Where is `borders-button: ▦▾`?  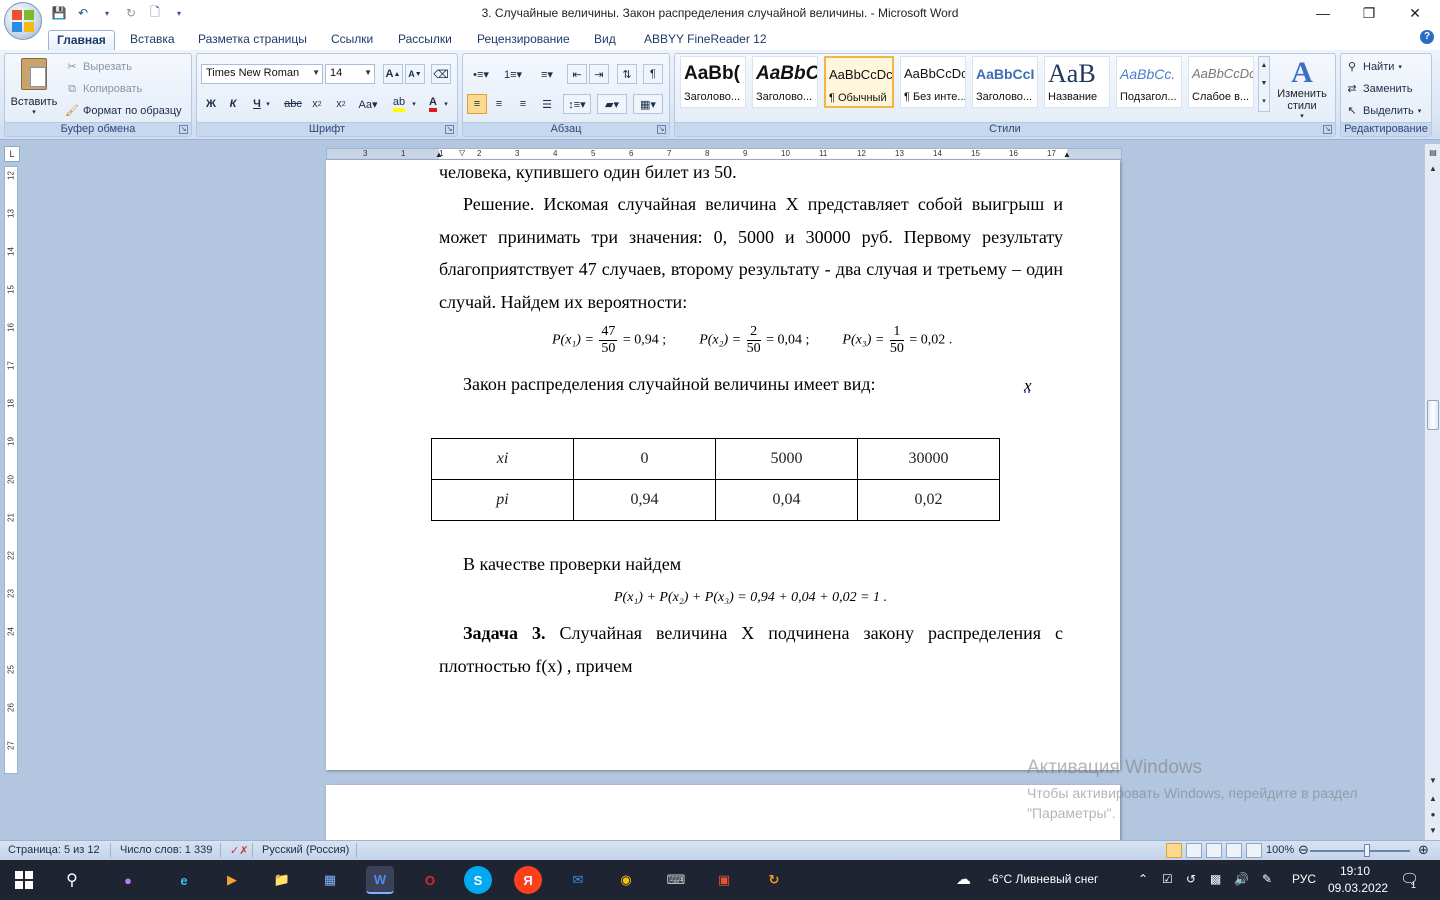
borders-button: ▦▾ is located at coordinates (648, 104).